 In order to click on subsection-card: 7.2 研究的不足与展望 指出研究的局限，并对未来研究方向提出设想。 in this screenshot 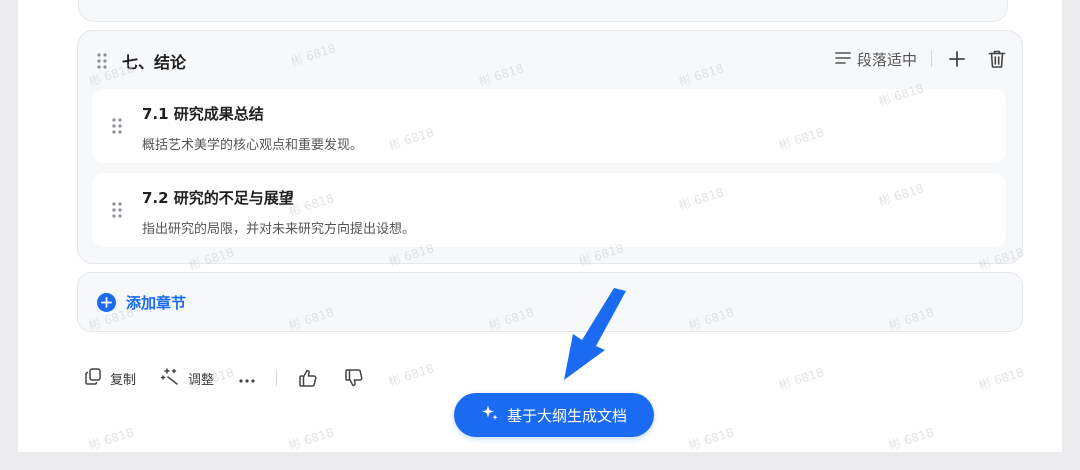, I will do `click(549, 210)`.